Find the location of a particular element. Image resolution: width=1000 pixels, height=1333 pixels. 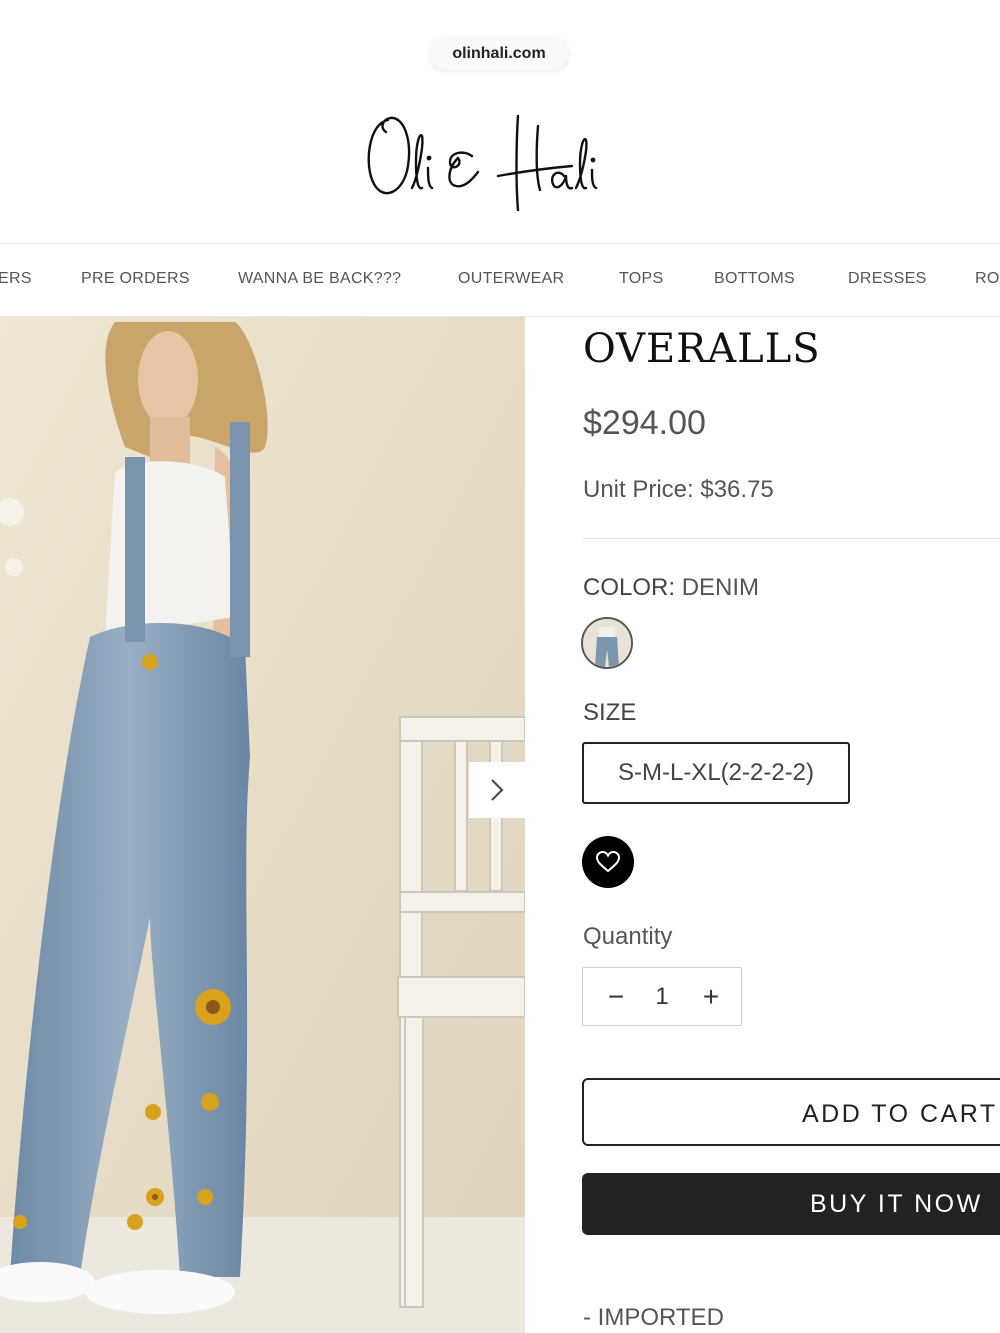

heart-icon is located at coordinates (608, 861).